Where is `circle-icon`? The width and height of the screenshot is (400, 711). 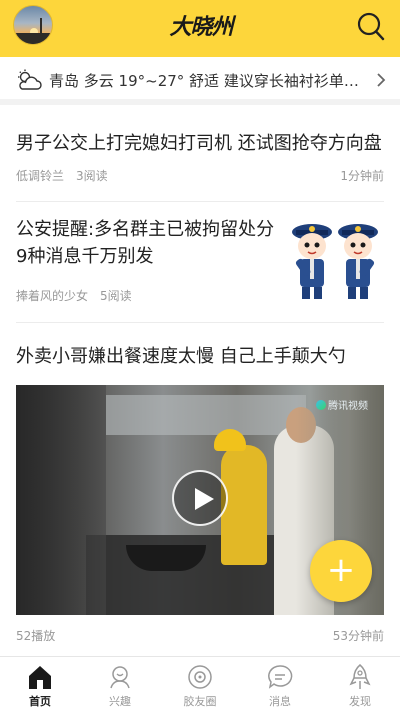
circle-icon is located at coordinates (200, 677).